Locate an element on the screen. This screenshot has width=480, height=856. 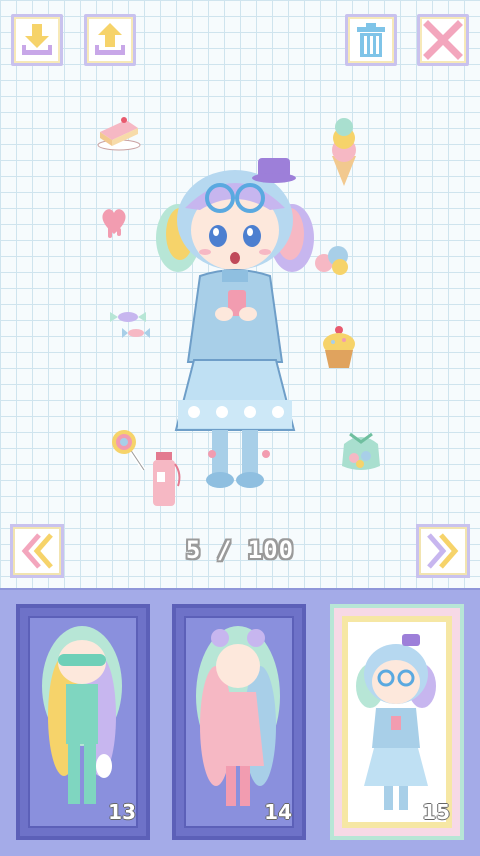
wrapped-candy-icon is located at coordinates (129, 325).